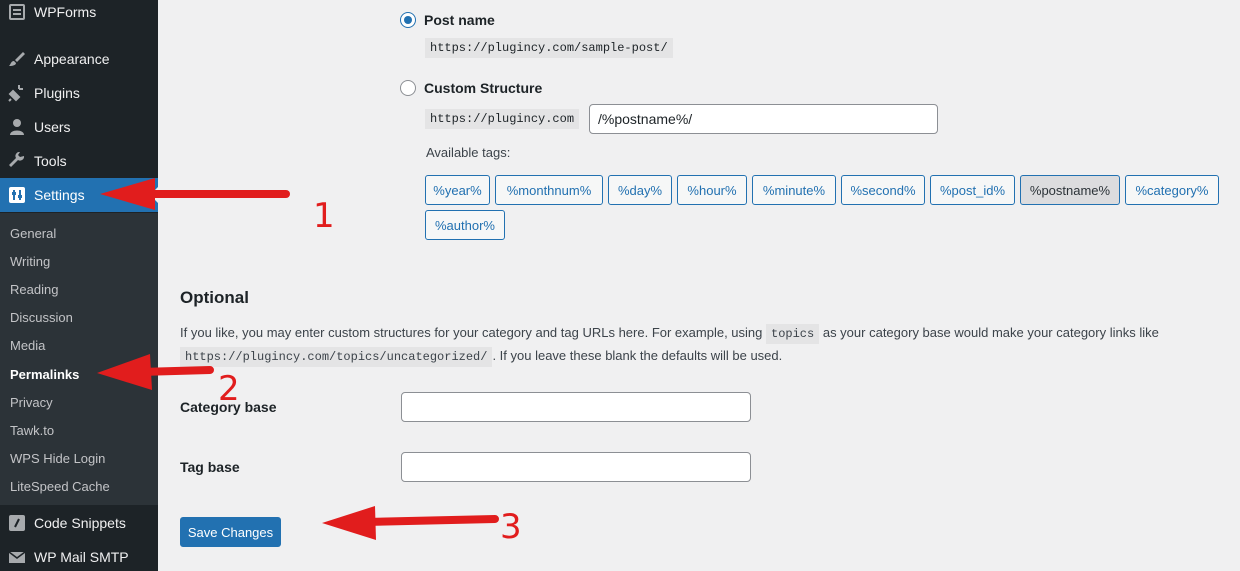 The width and height of the screenshot is (1240, 571). Describe the element at coordinates (502, 119) in the screenshot. I see `custom-structure-prefix: https://plugincy.com` at that location.